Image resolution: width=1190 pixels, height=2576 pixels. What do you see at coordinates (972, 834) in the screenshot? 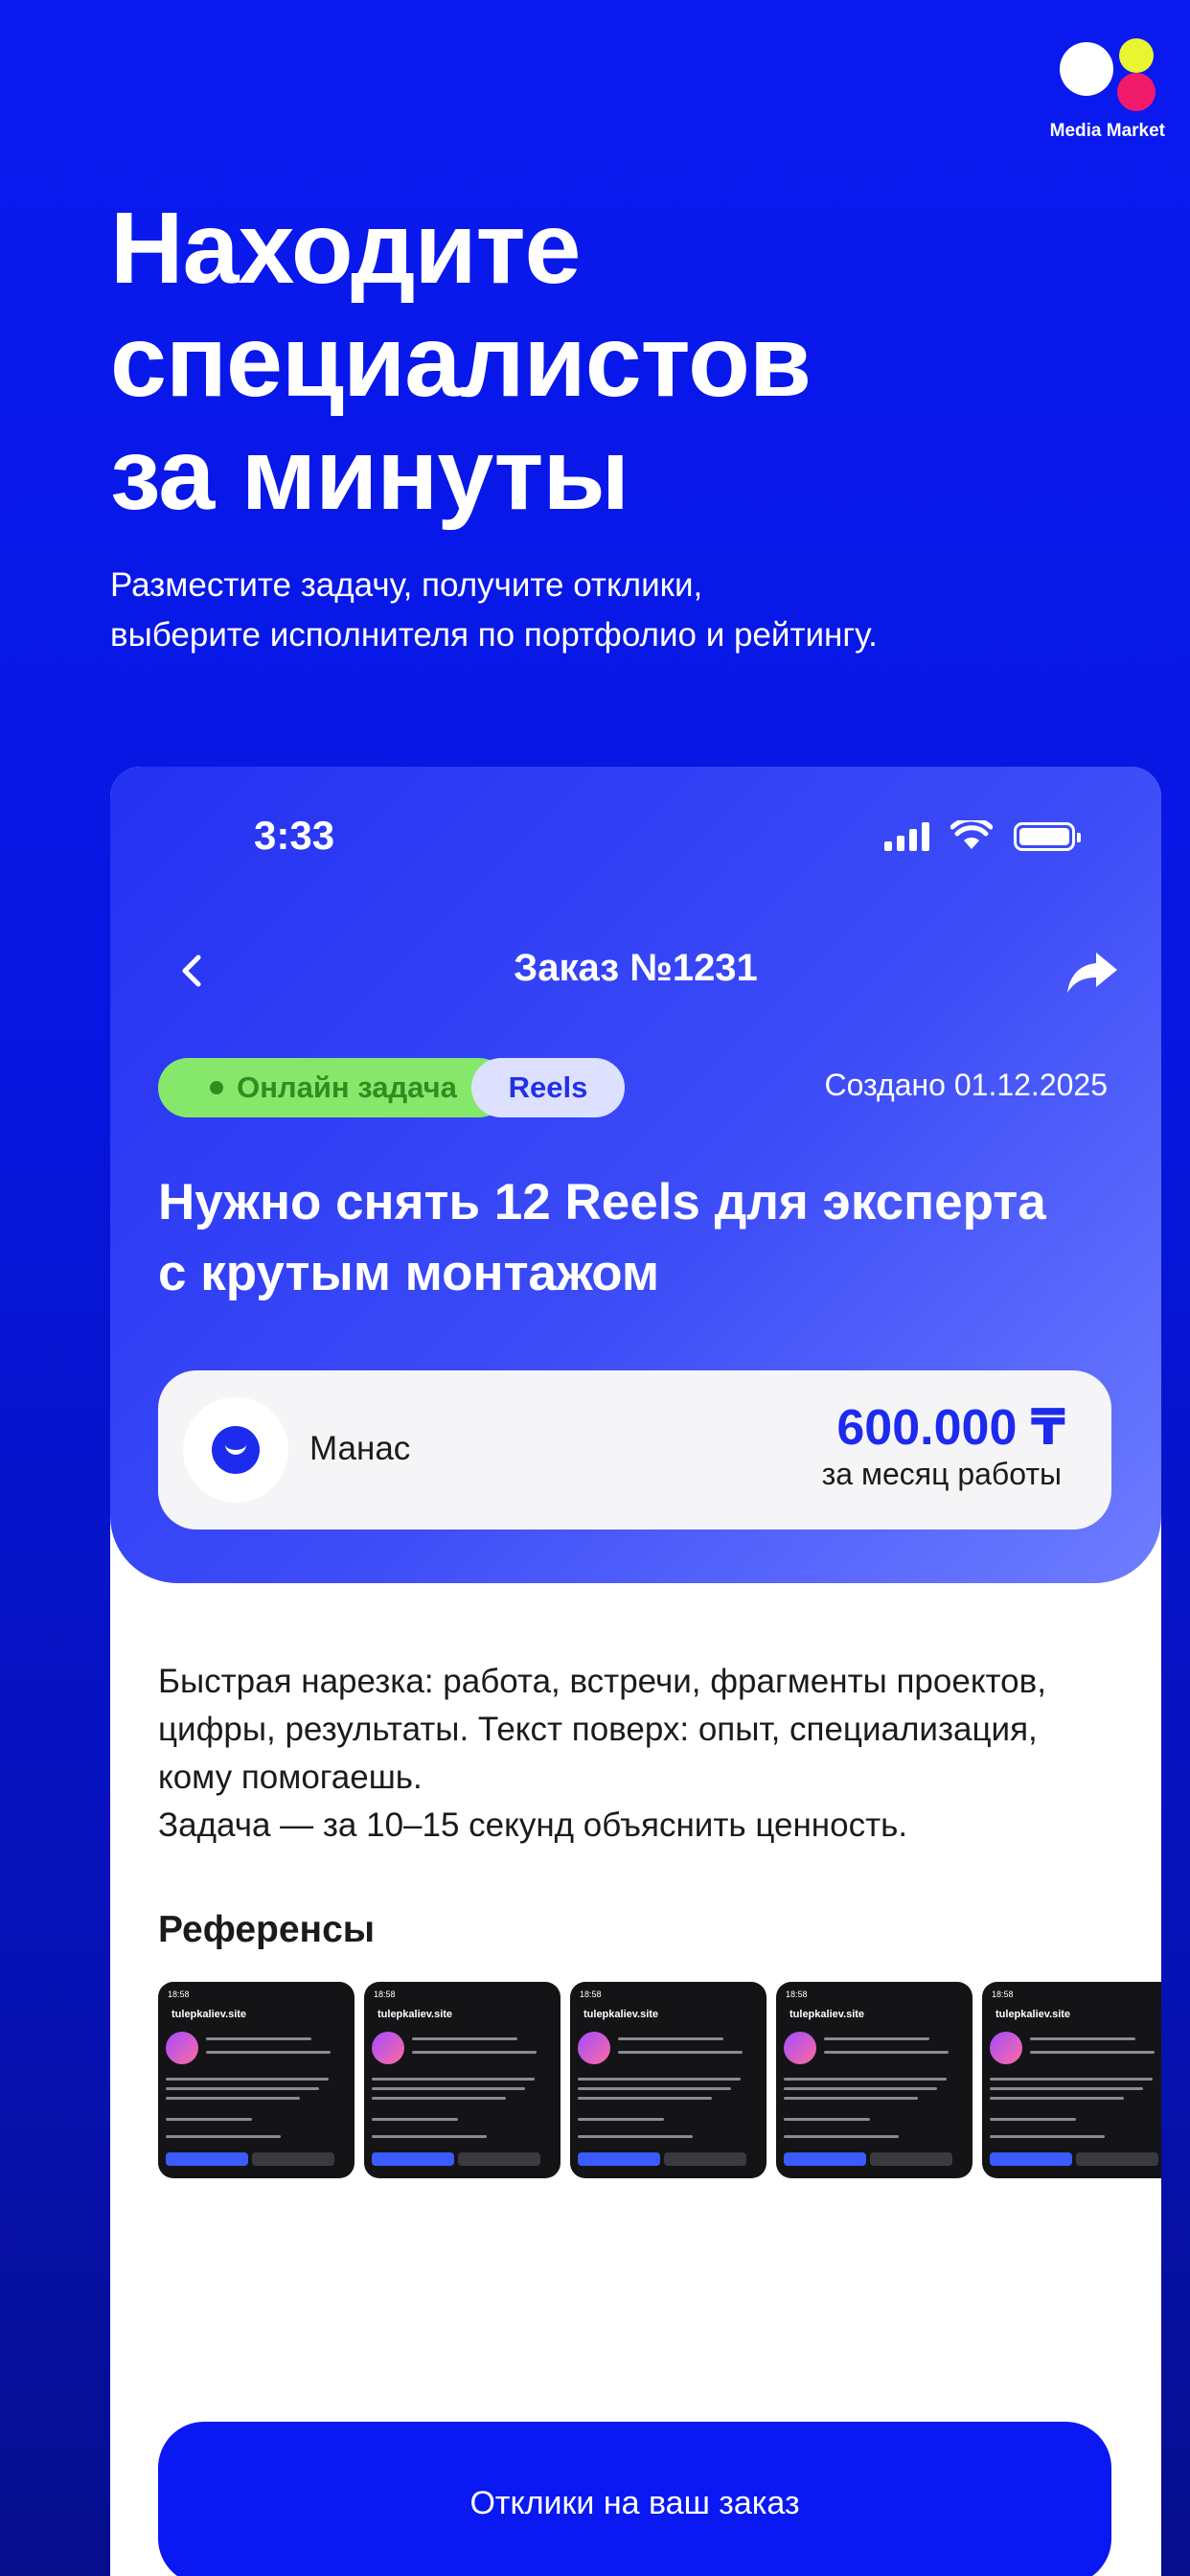
I see `wifi-icon` at bounding box center [972, 834].